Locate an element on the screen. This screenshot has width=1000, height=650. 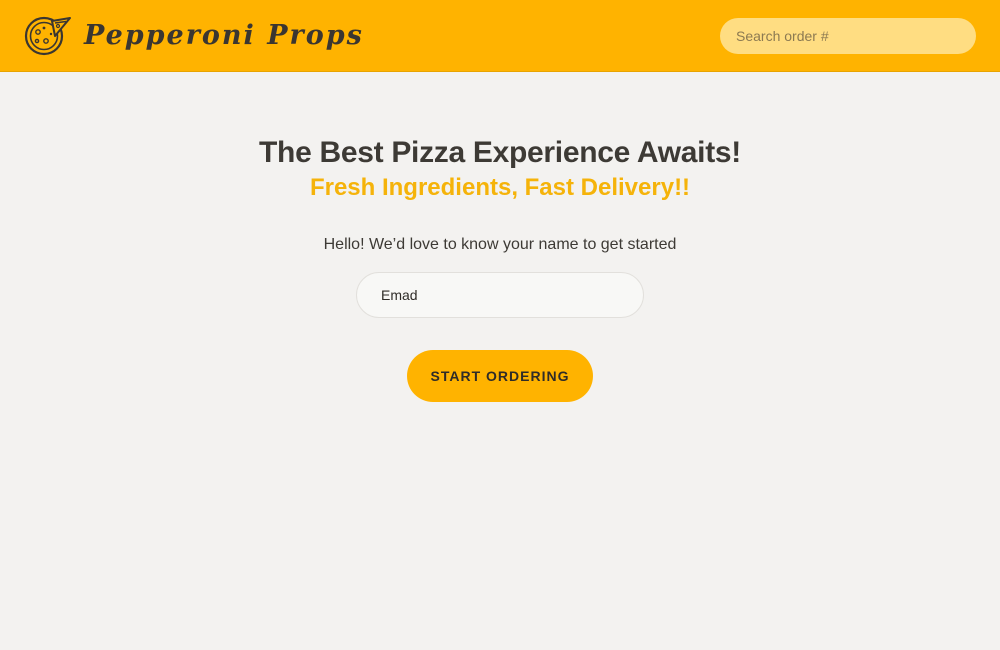
pizza-icon is located at coordinates (47, 35).